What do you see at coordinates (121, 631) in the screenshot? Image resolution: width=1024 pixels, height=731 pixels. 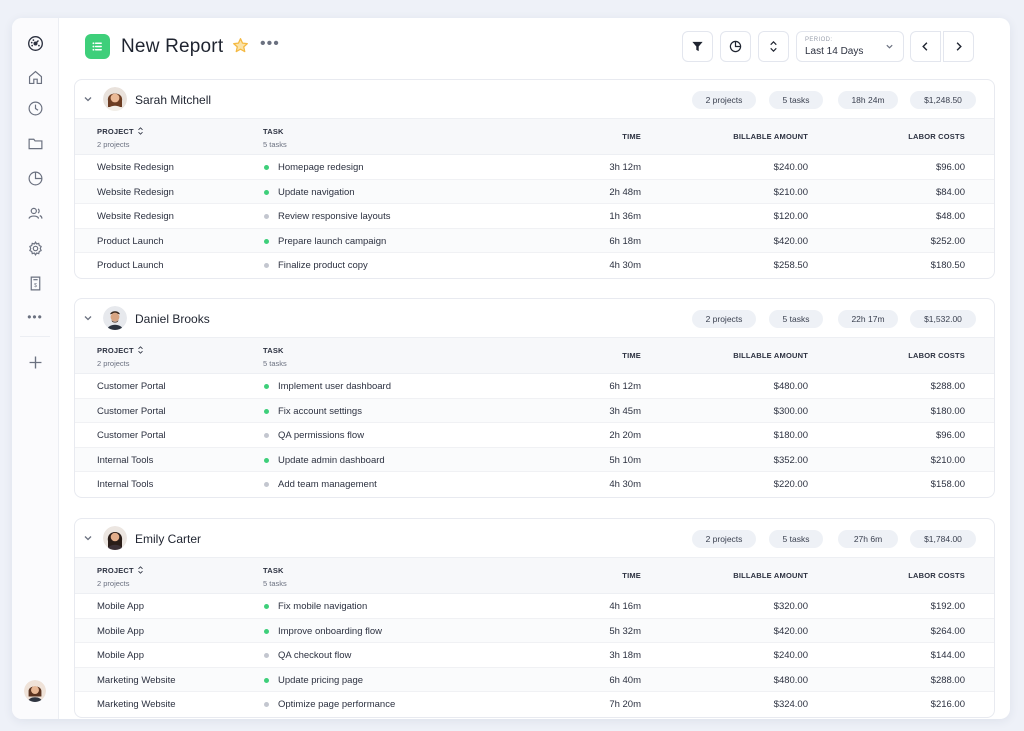 I see `project-cell: Mobile App` at bounding box center [121, 631].